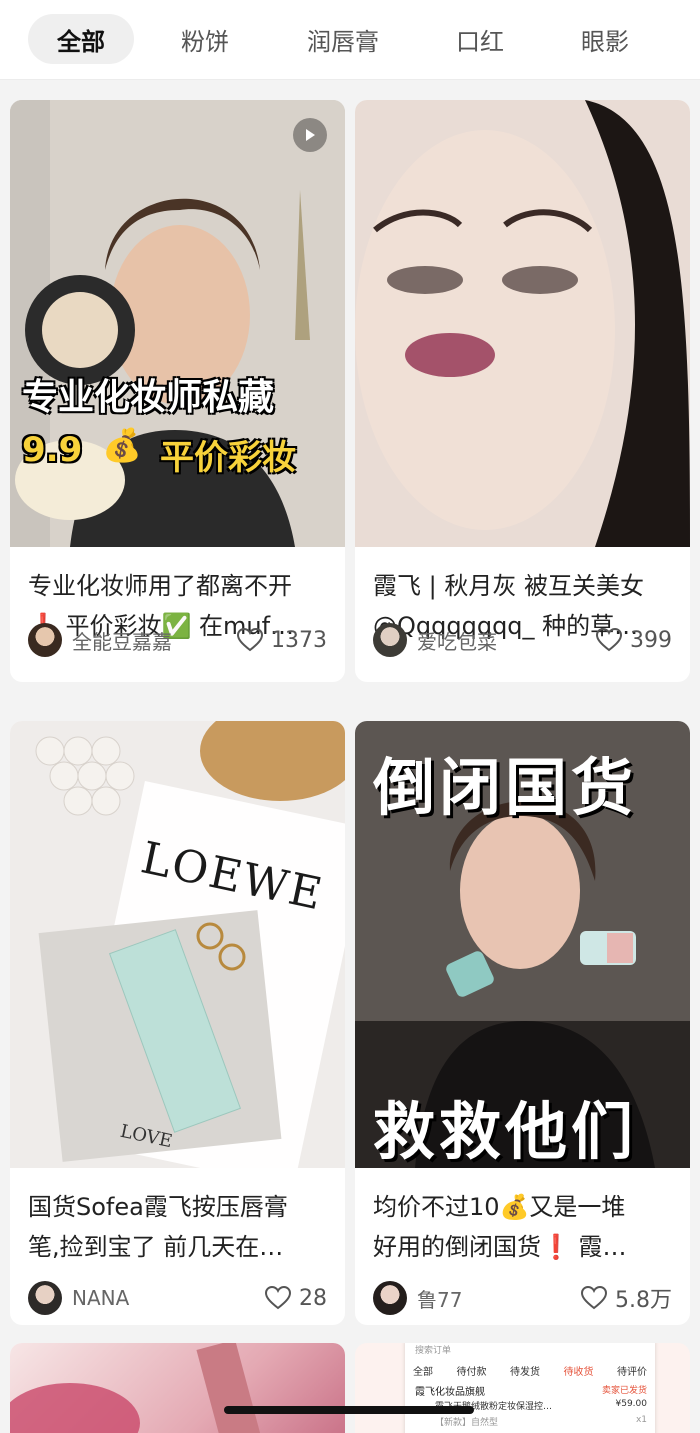 The image size is (700, 1433). I want to click on post-cover-image: LOEWE LOVE, so click(177, 944).